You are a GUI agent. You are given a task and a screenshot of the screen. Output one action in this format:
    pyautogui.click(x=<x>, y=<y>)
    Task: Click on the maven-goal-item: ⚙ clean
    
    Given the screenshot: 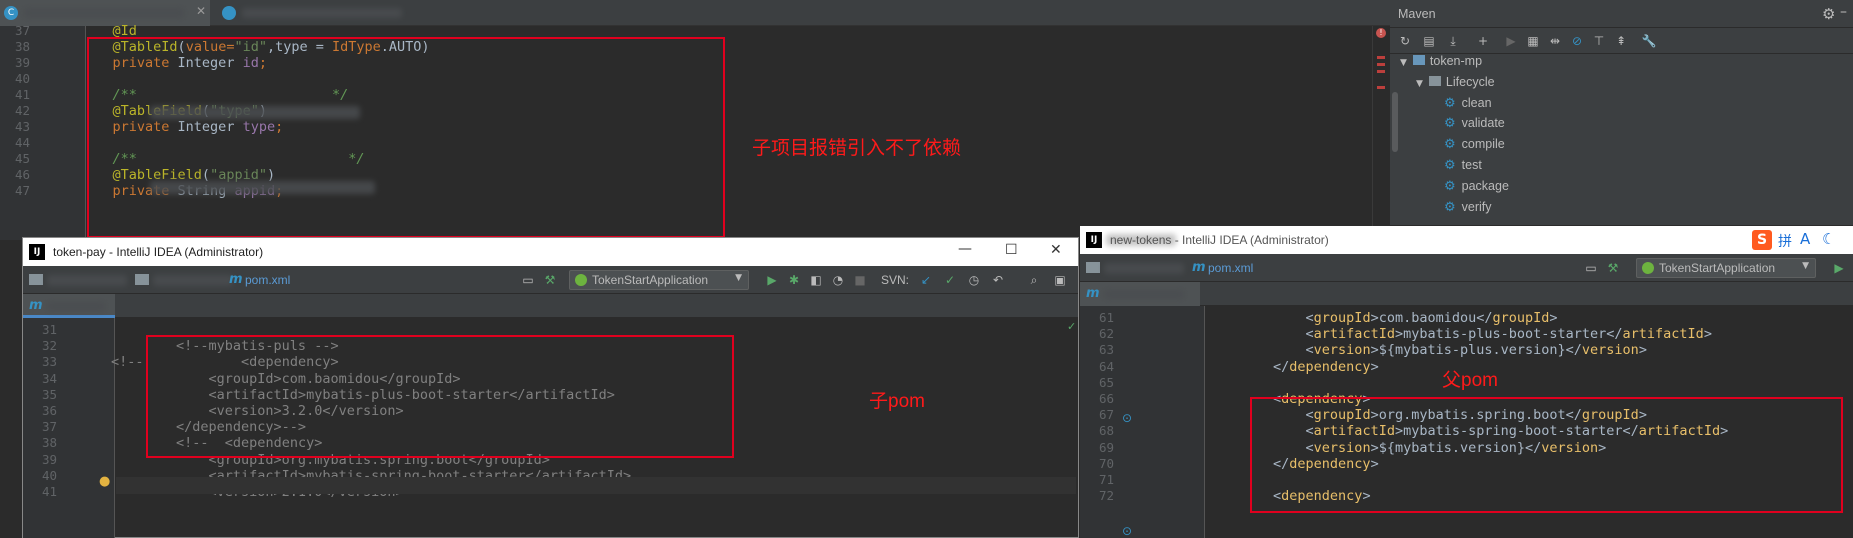 What is the action you would take?
    pyautogui.click(x=1468, y=103)
    